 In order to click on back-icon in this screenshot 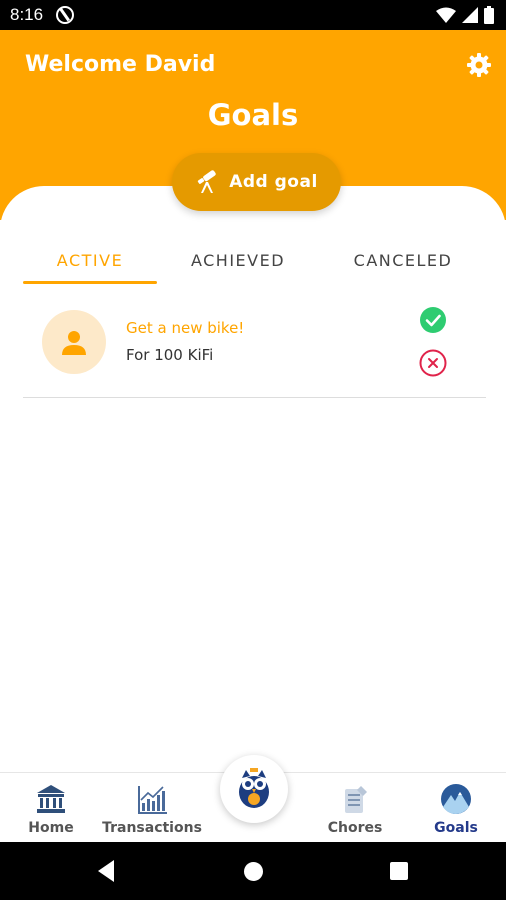, I will do `click(106, 871)`.